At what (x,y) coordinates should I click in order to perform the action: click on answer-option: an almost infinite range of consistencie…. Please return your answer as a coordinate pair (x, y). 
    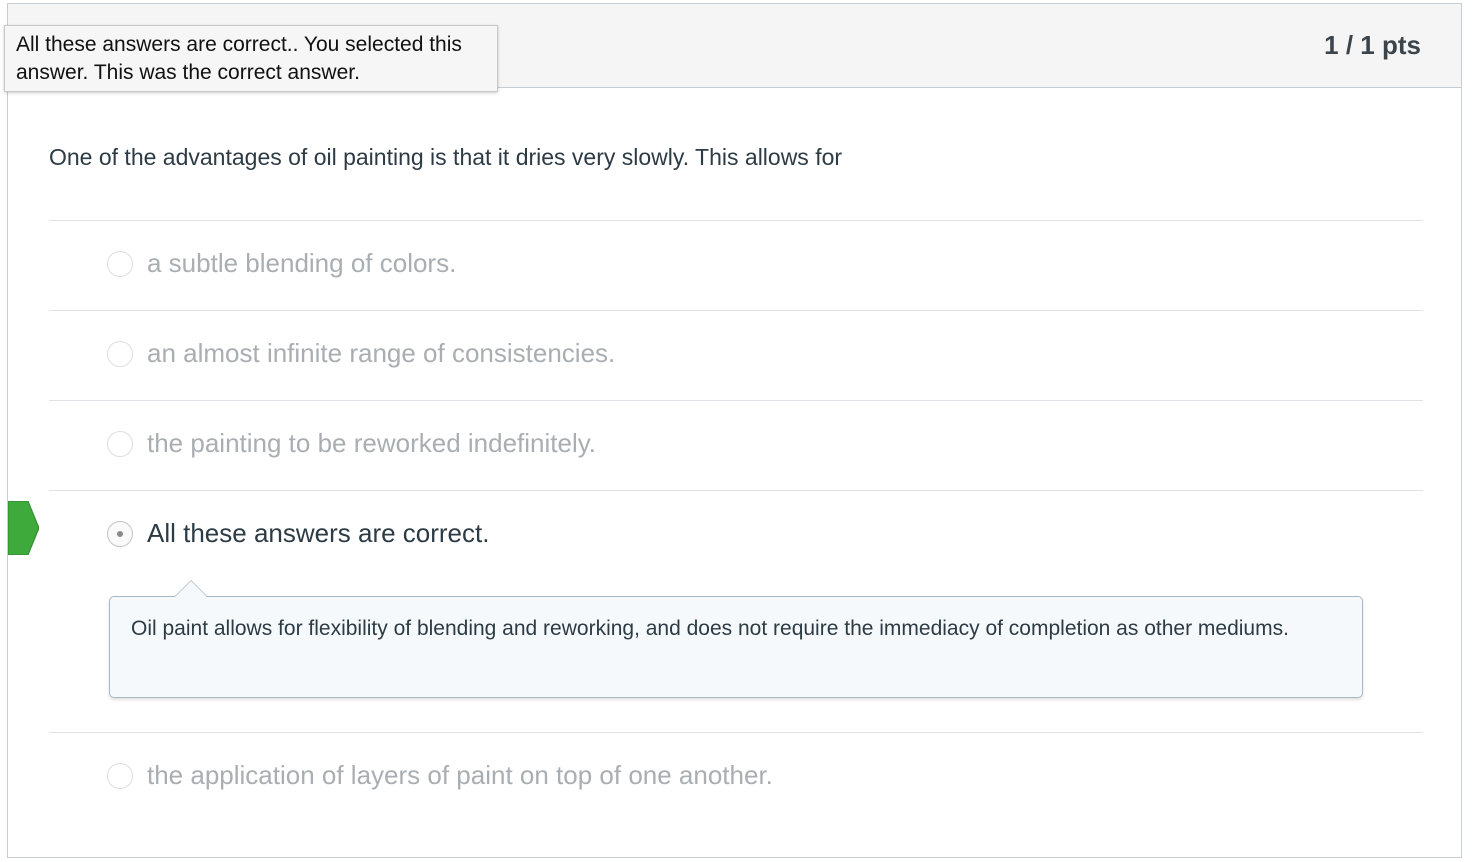
    Looking at the image, I should click on (736, 355).